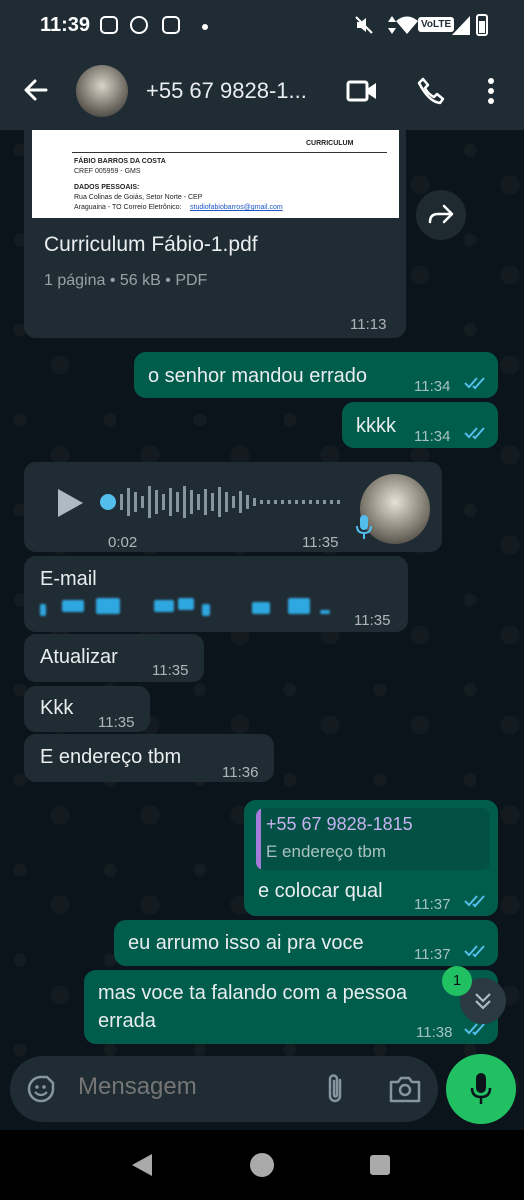  I want to click on incoming-message: E endereço tbm 11:36, so click(149, 758).